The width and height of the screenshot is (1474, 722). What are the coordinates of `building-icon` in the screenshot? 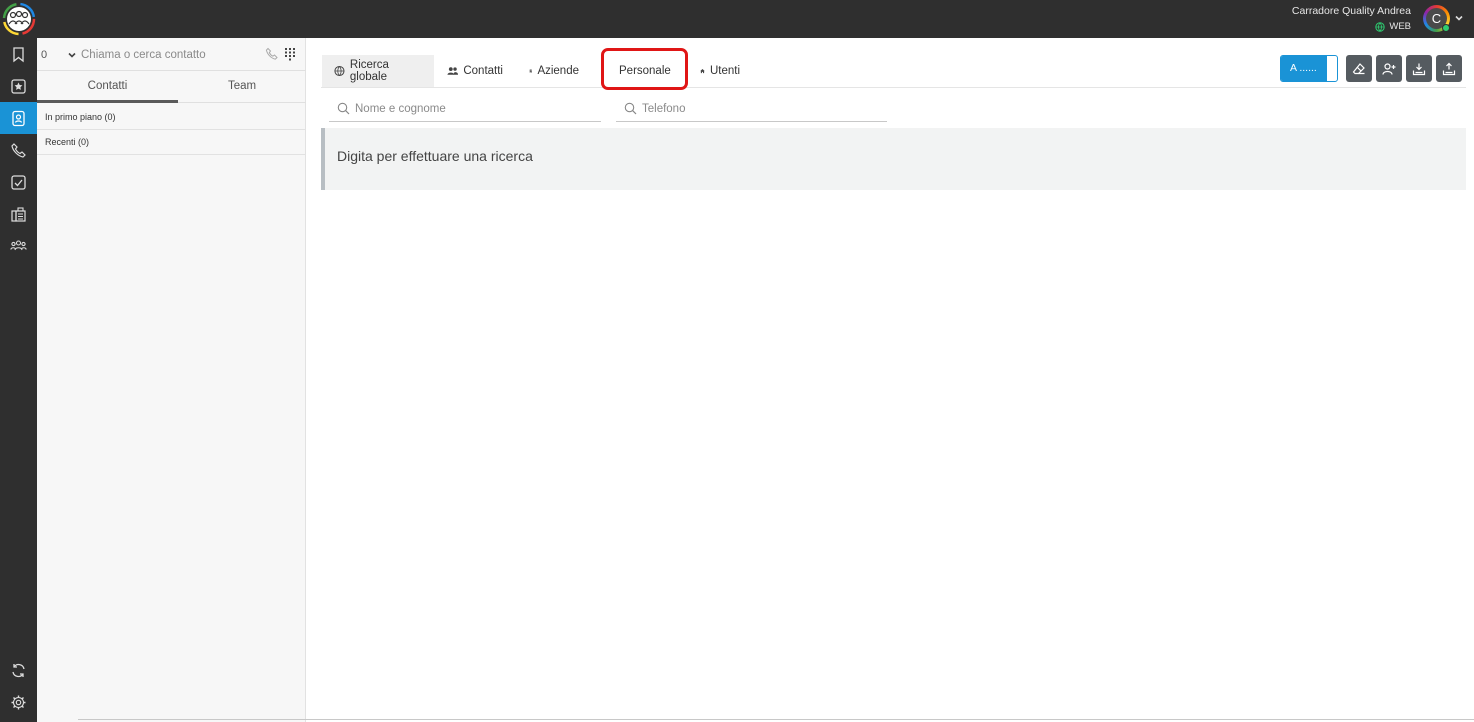 It's located at (530, 71).